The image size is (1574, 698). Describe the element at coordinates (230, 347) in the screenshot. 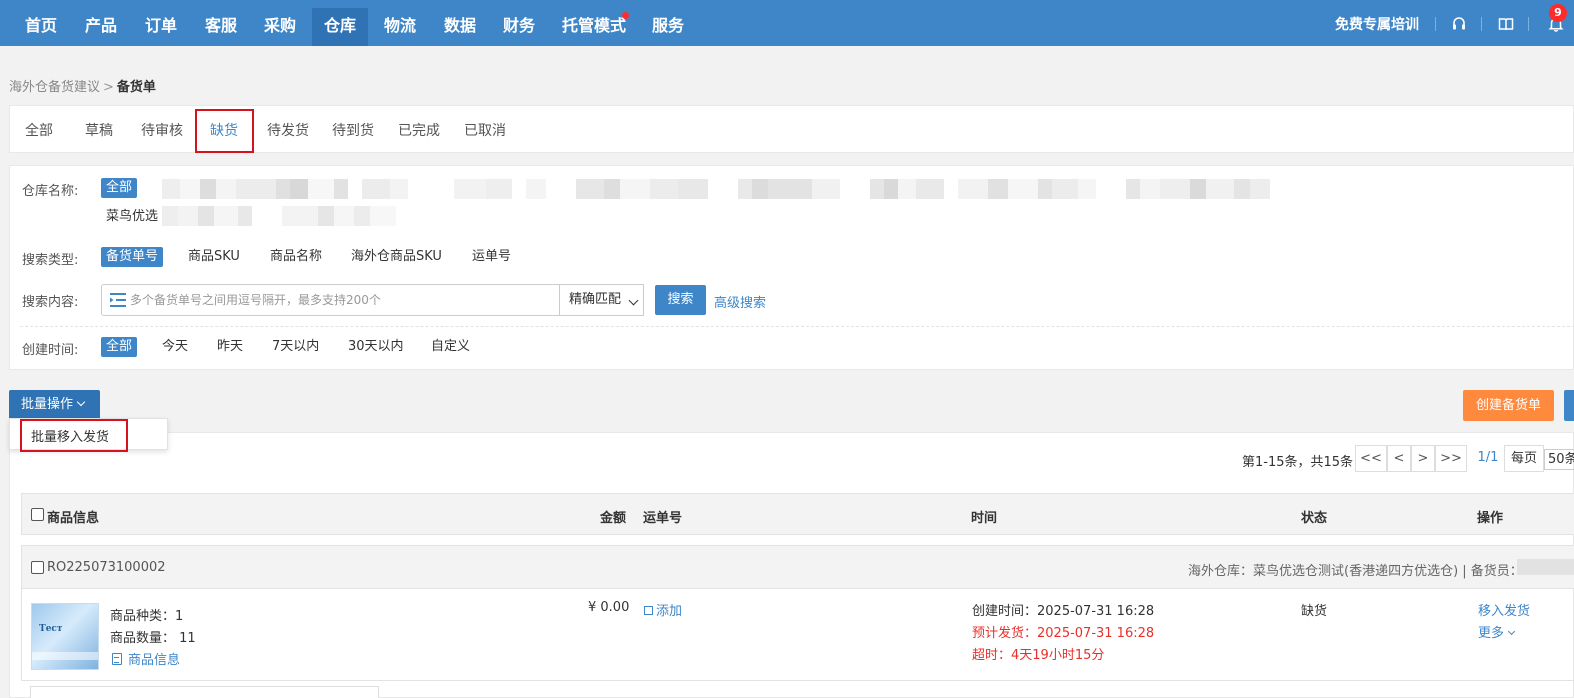

I see `time-option-yesterday: 昨天` at that location.